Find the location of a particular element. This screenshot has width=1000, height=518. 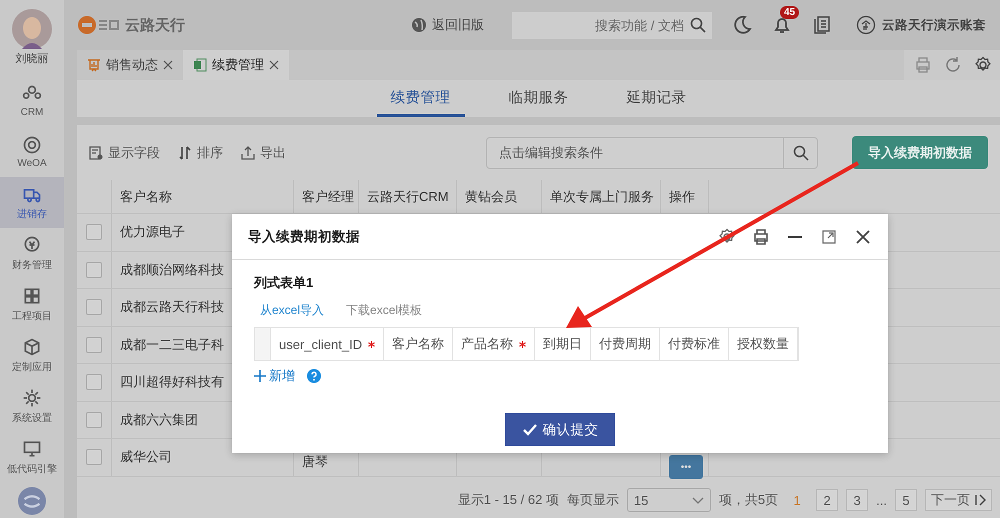

column-header: 单次专属上门服务 is located at coordinates (601, 196).